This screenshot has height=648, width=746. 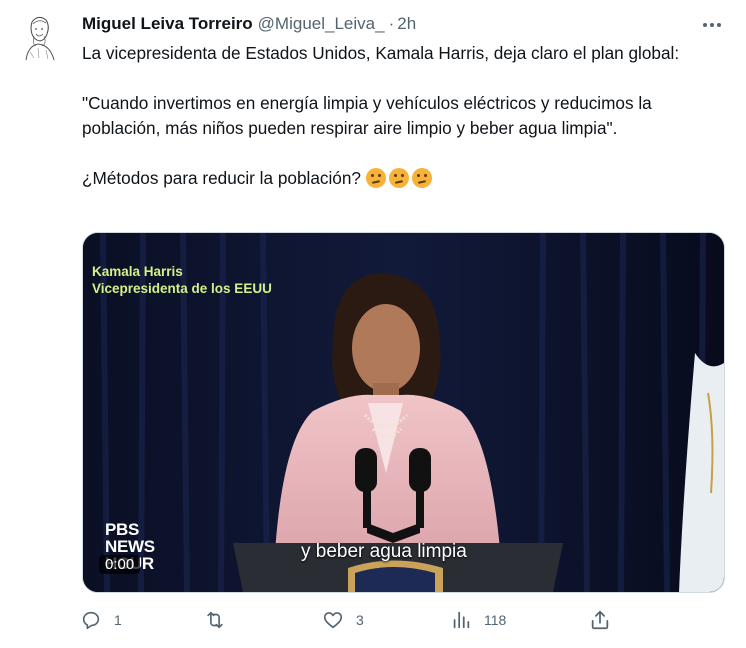 What do you see at coordinates (221, 178) in the screenshot?
I see `tweet-question: ¿Métodos para reducir la población?` at bounding box center [221, 178].